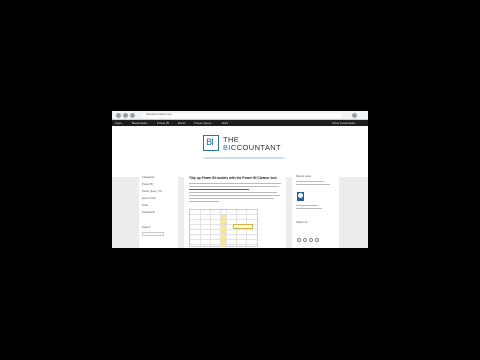  What do you see at coordinates (343, 123) in the screenshot?
I see `bookmark-item: Other bookmarks` at bounding box center [343, 123].